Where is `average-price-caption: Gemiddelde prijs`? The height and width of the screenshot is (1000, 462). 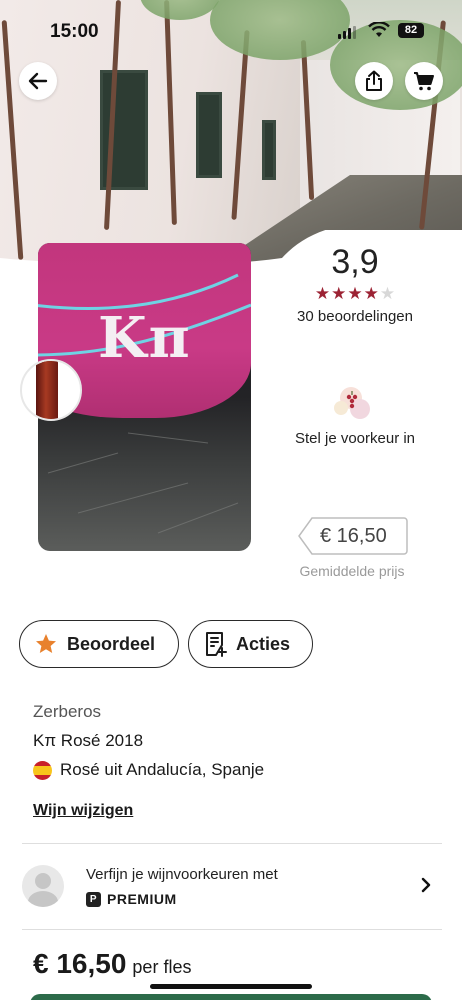
average-price-caption: Gemiddelde prijs is located at coordinates (352, 571).